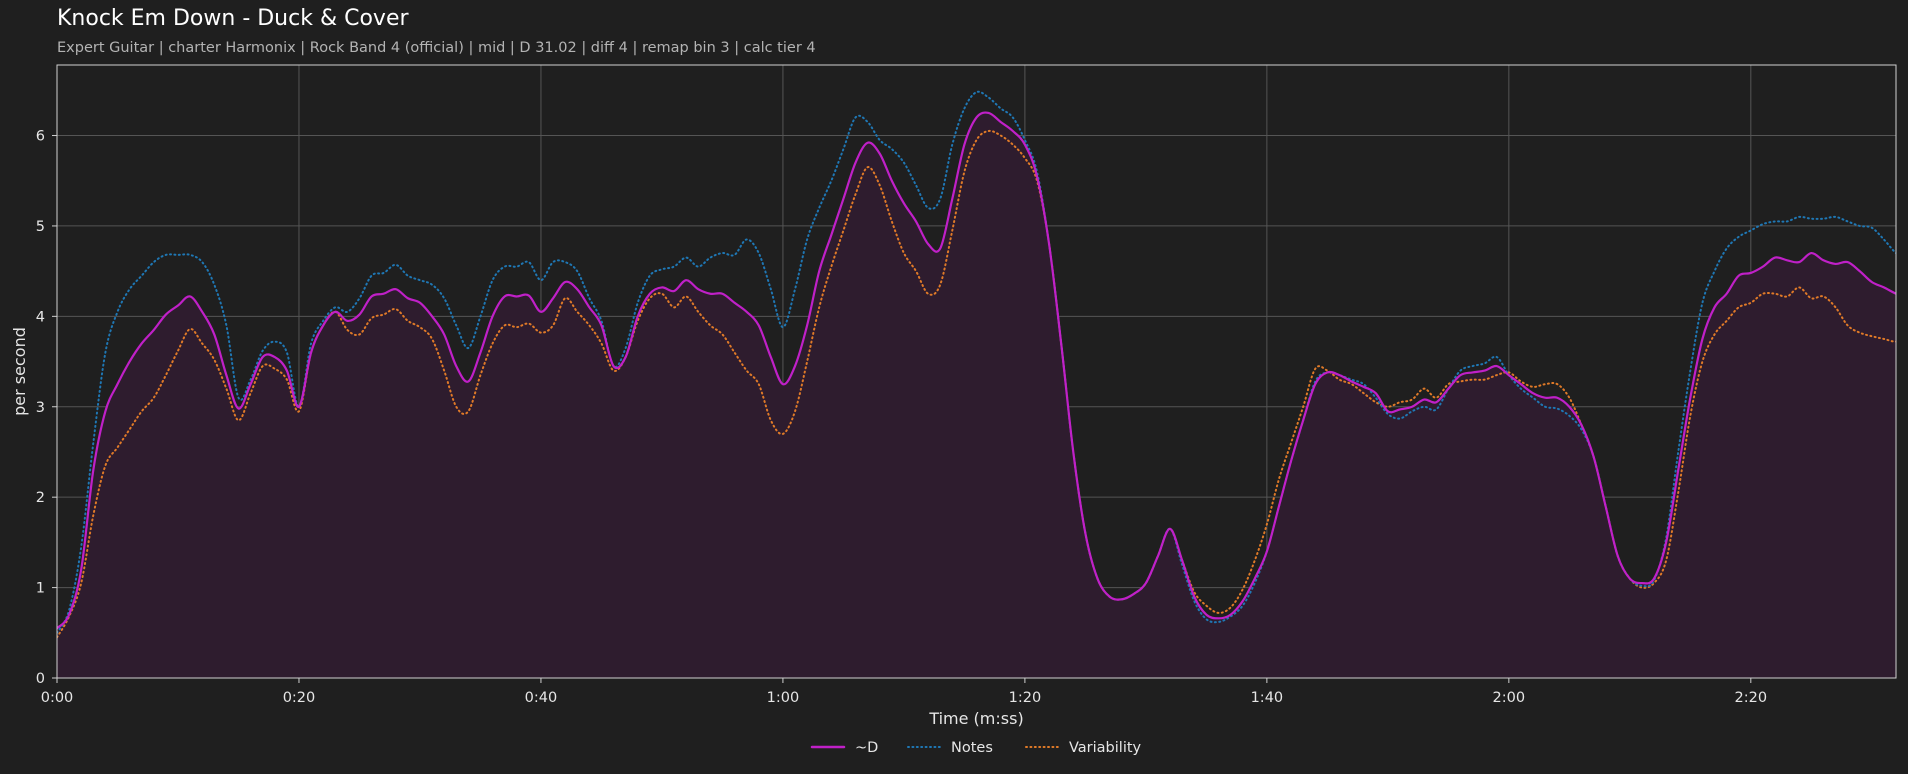  I want to click on y-axis-label: per second, so click(19, 371).